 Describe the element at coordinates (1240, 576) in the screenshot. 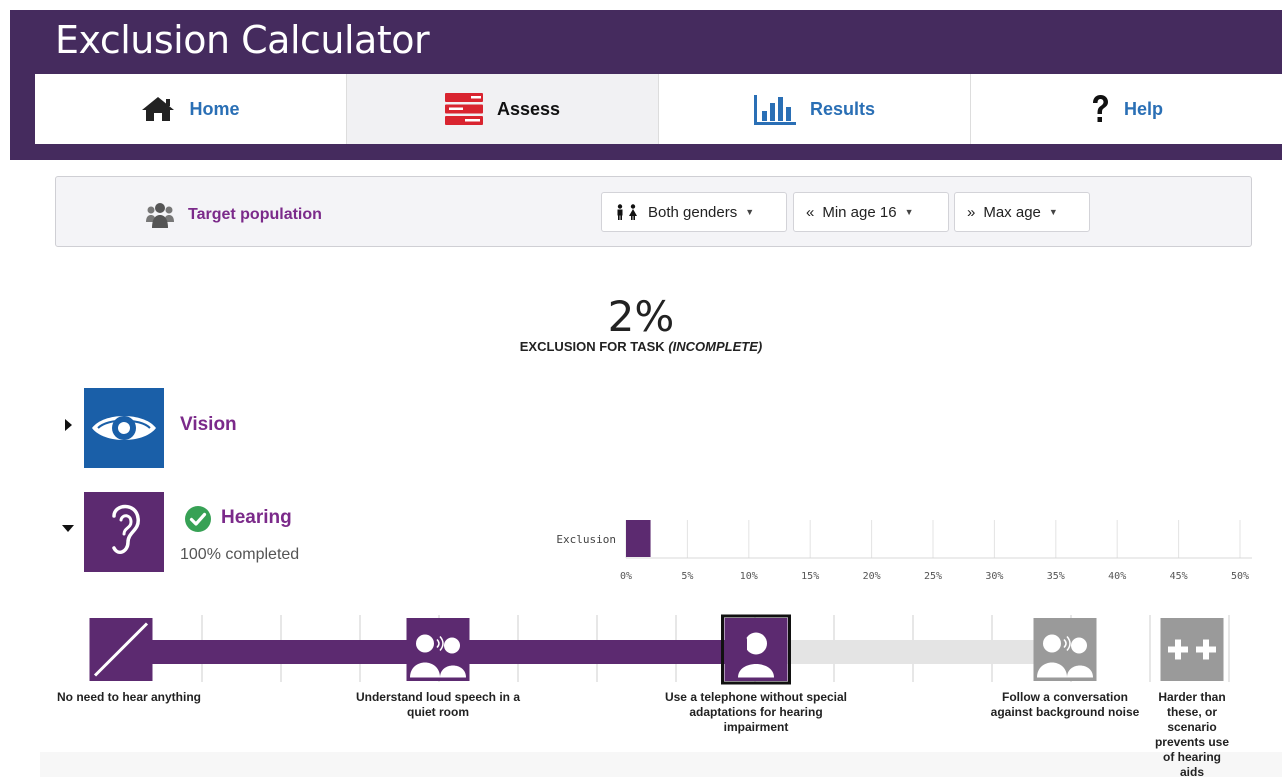

I see `chart-tick-label: 50%` at that location.